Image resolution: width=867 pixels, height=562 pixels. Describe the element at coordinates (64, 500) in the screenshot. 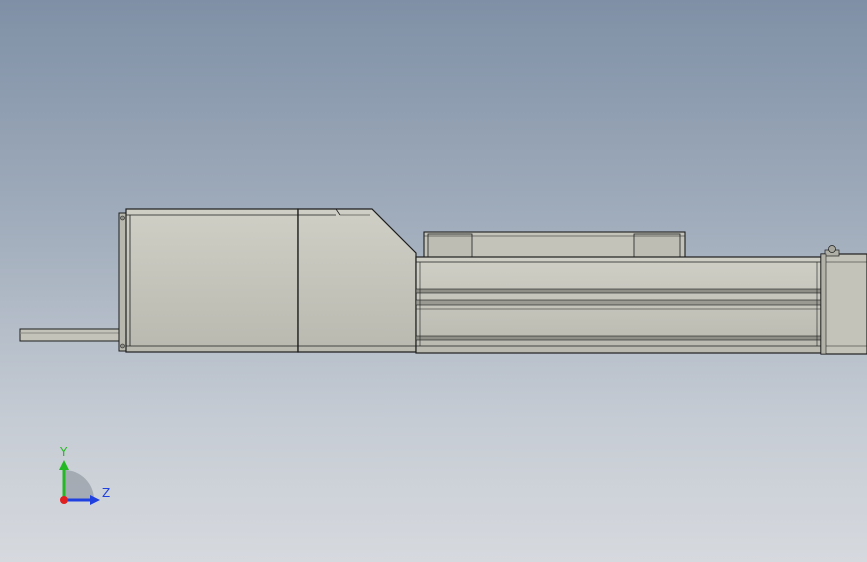

I see `x-axis-origin-dot` at that location.